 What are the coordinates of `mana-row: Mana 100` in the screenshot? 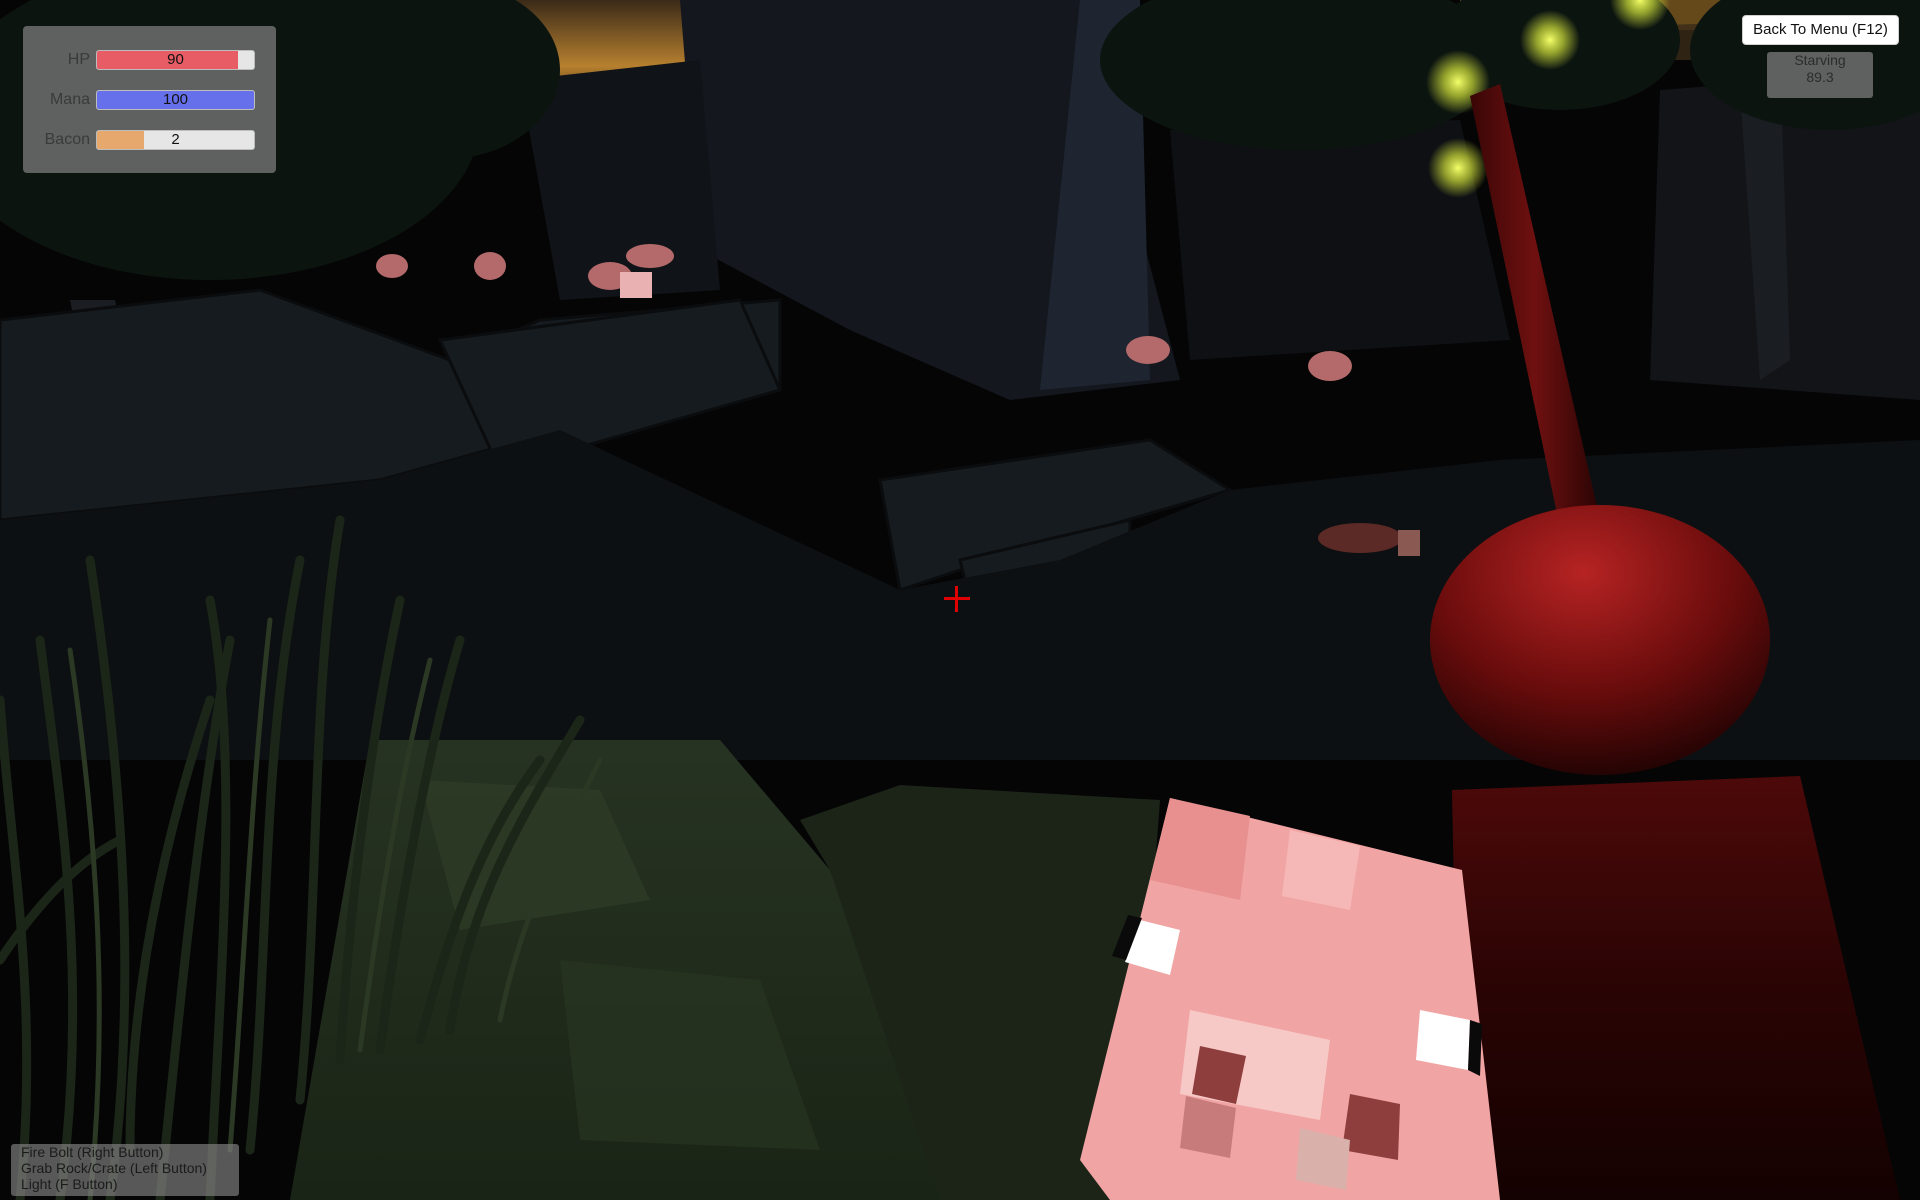 It's located at (149, 100).